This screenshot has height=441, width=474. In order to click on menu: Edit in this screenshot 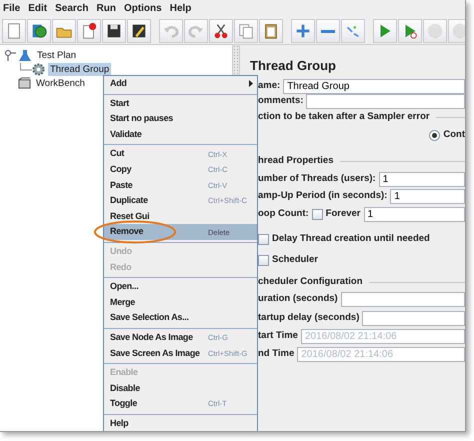, I will do `click(38, 9)`.